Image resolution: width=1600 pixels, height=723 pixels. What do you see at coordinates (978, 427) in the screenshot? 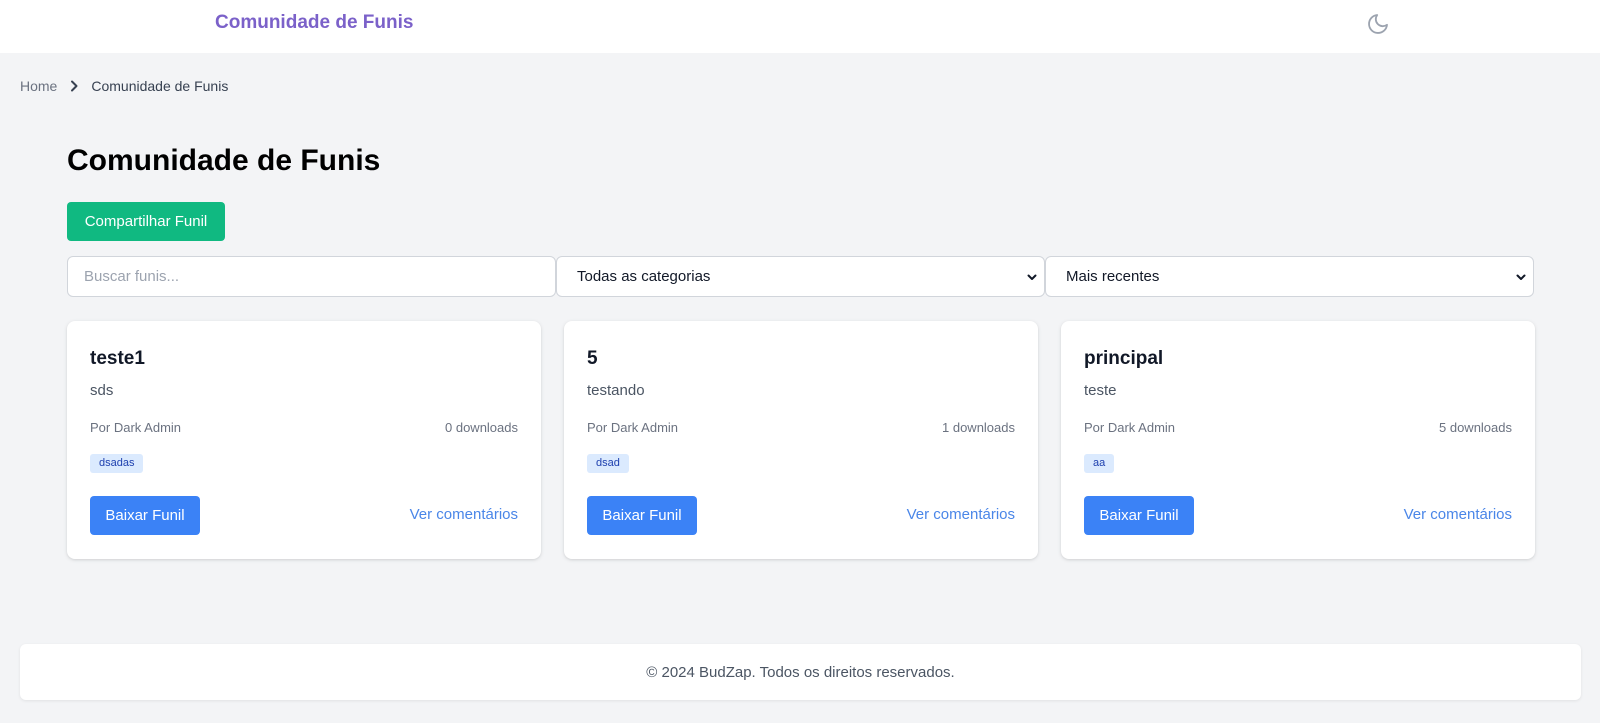
I see `funnel-download-count: 1 downloads` at bounding box center [978, 427].